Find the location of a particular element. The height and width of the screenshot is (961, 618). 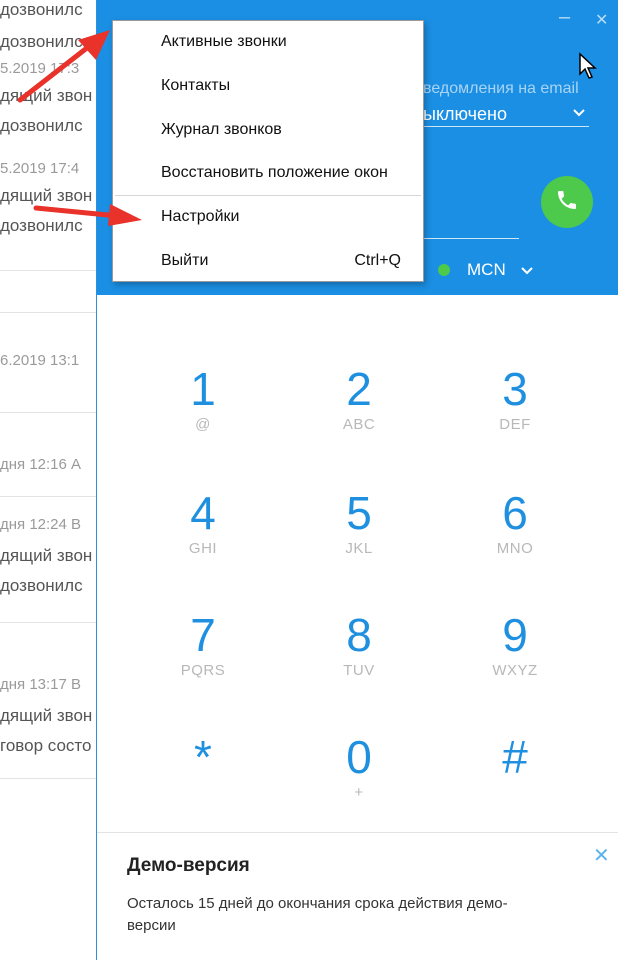

key-letters: ABC is located at coordinates (359, 424).